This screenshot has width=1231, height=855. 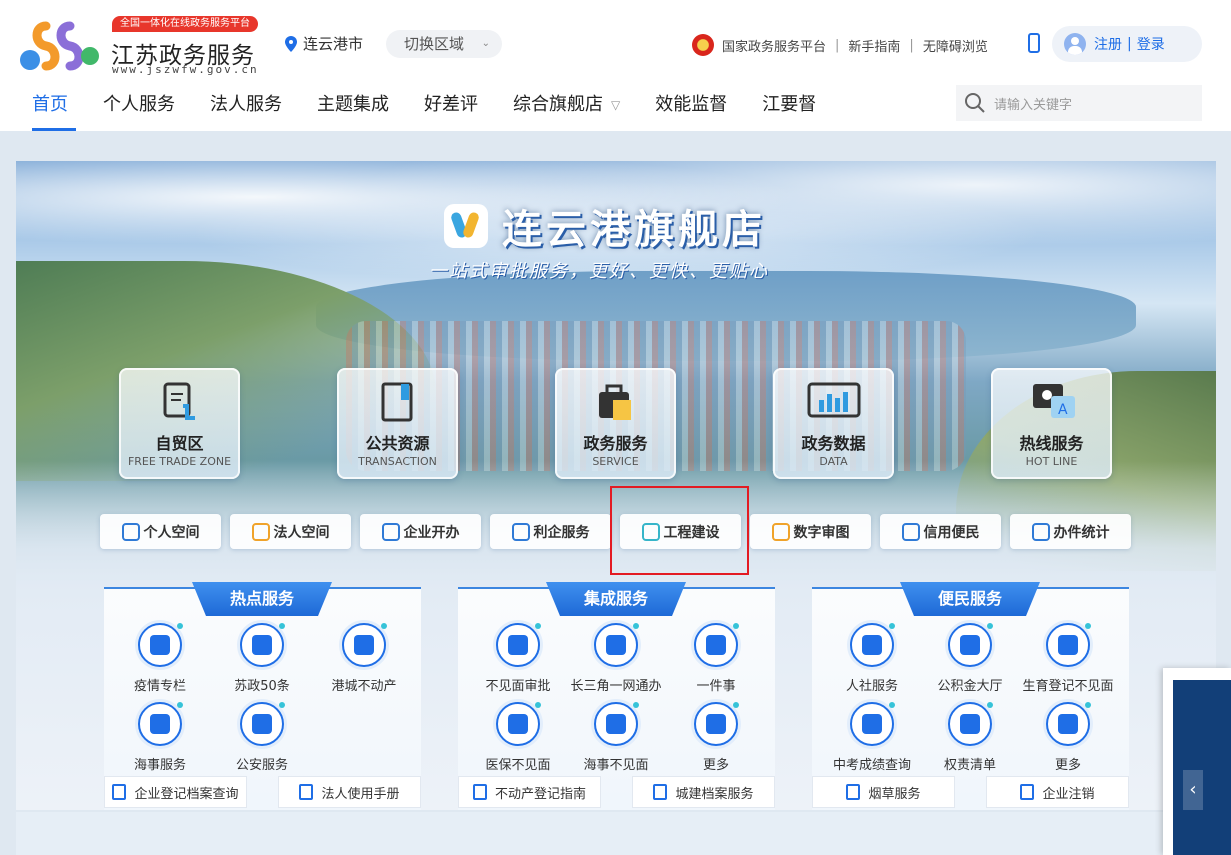 I want to click on link-label: 法人使用手册, so click(x=360, y=794).